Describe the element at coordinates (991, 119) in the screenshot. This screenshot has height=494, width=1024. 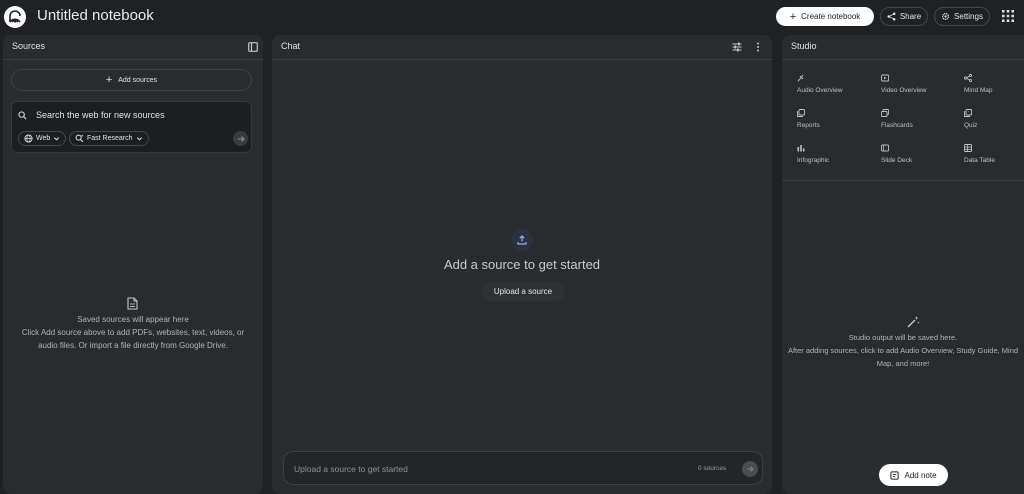
I see `studio-tile-quiz: Quiz` at that location.